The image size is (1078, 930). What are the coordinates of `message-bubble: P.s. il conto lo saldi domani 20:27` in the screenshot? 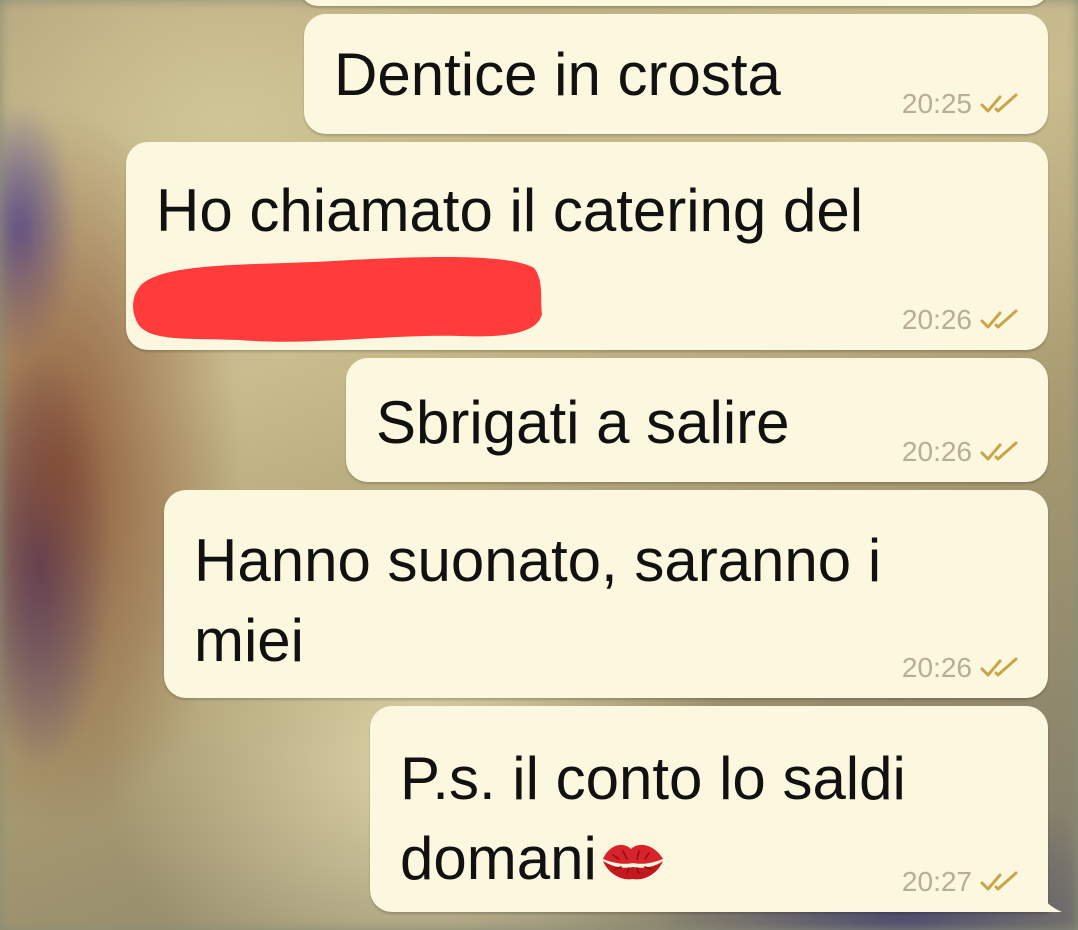 It's located at (716, 809).